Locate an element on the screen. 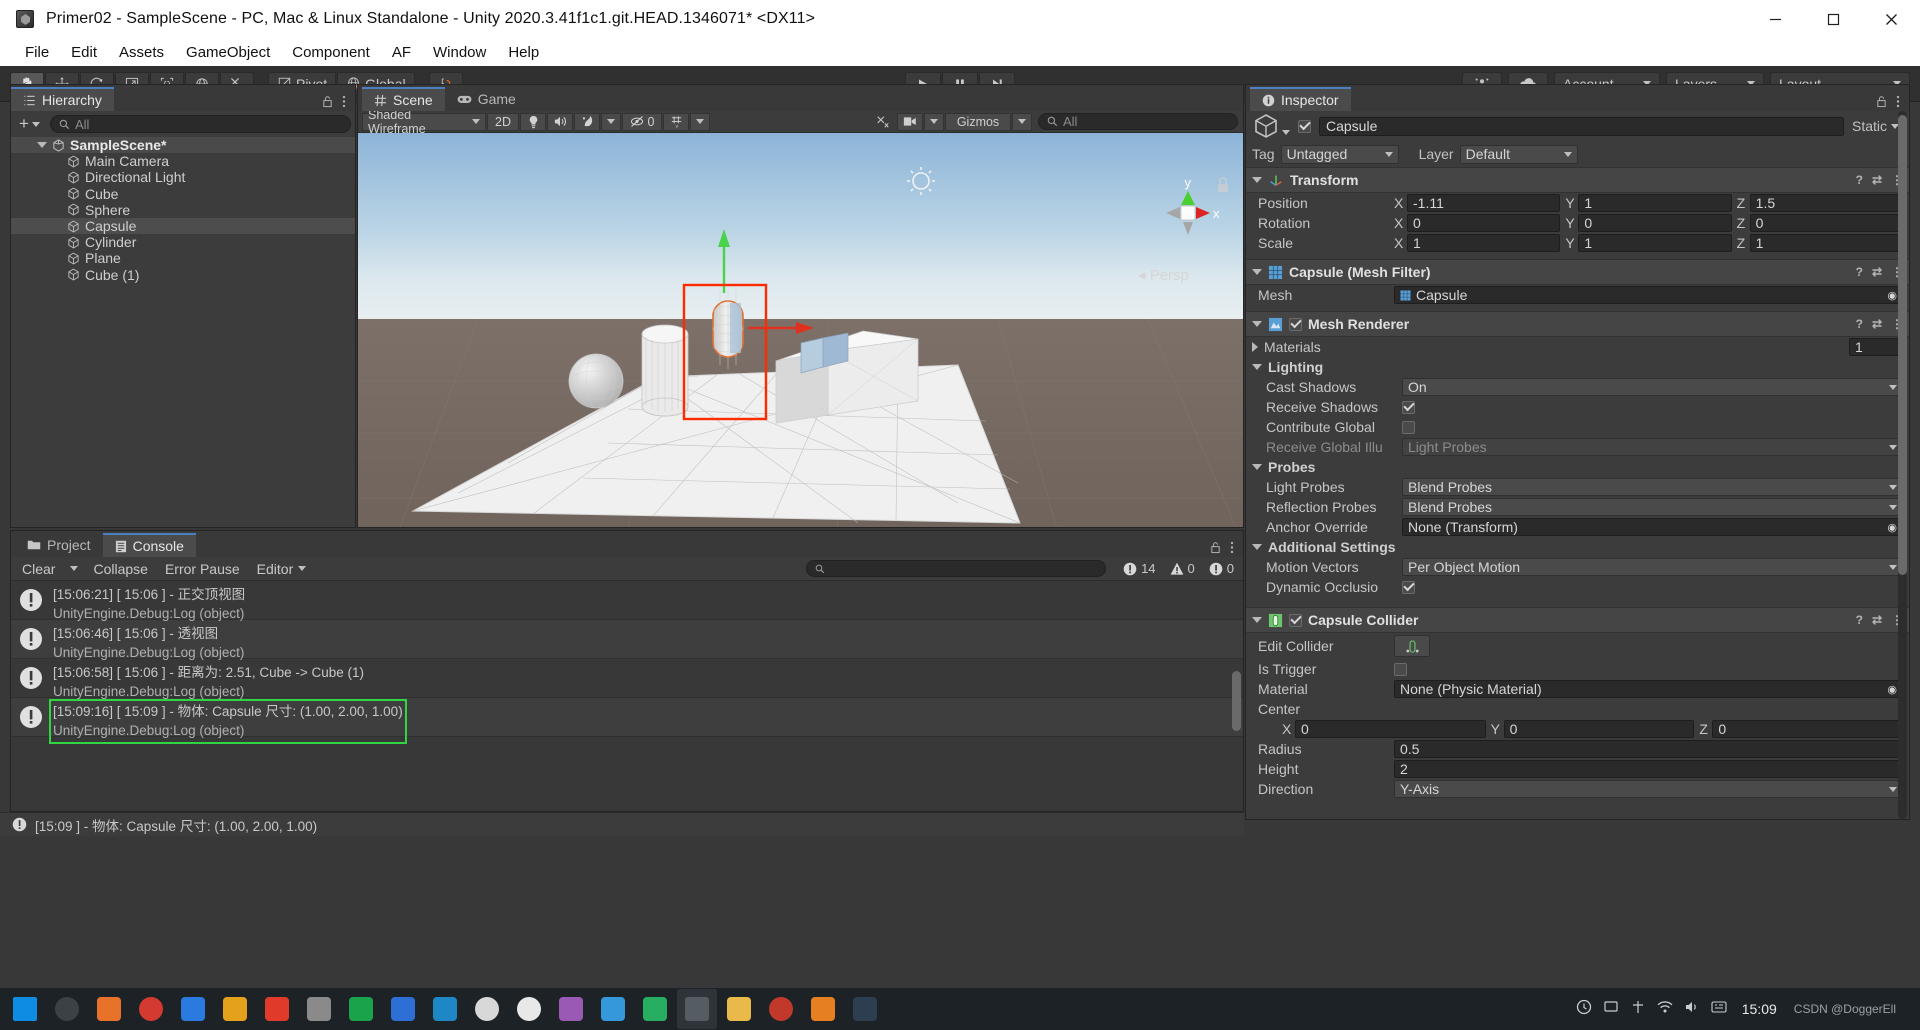  taskbar-app-unity is located at coordinates (697, 1009).